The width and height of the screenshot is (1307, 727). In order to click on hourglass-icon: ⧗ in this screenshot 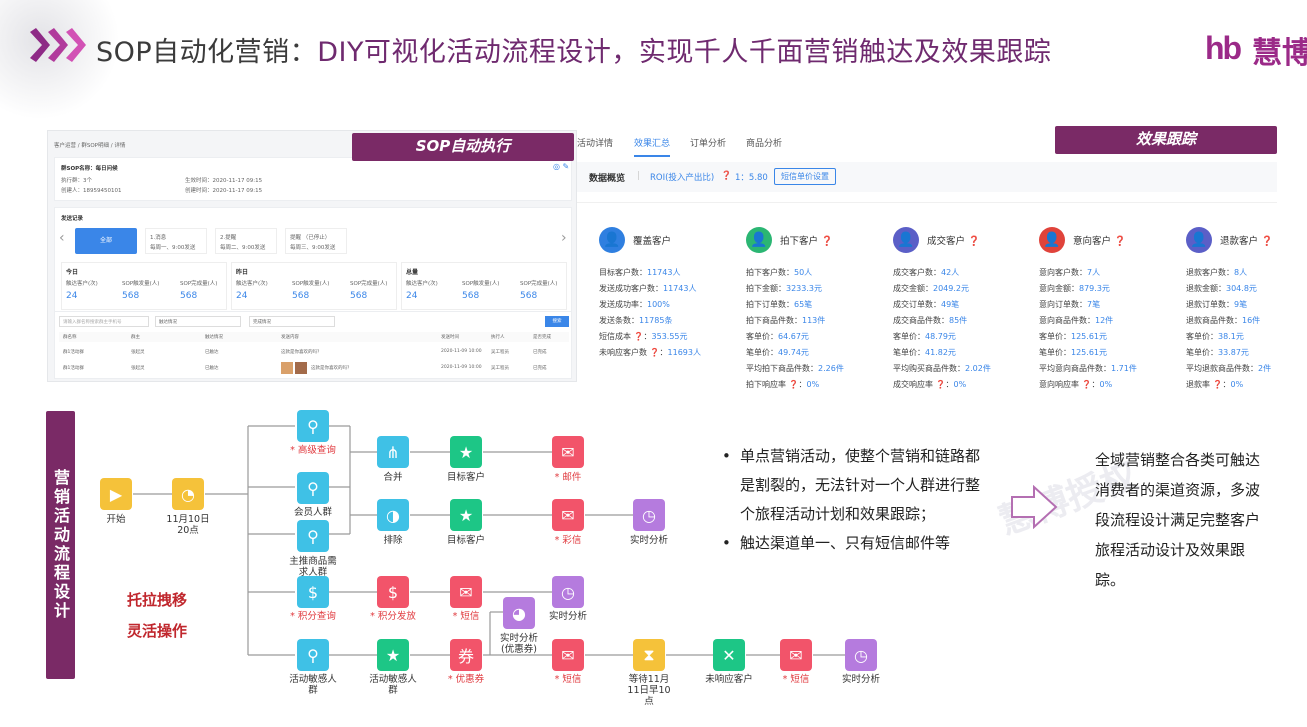, I will do `click(649, 655)`.